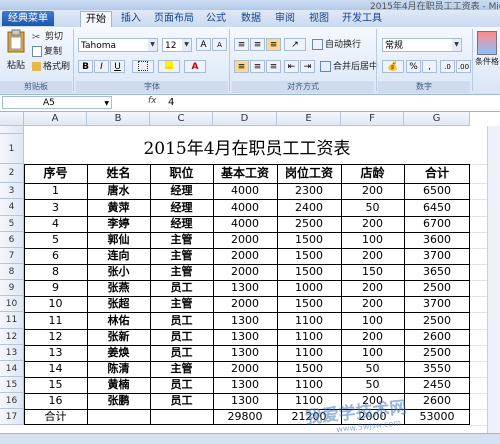 This screenshot has width=500, height=444. What do you see at coordinates (55, 385) in the screenshot?
I see `table-cell: 15` at bounding box center [55, 385].